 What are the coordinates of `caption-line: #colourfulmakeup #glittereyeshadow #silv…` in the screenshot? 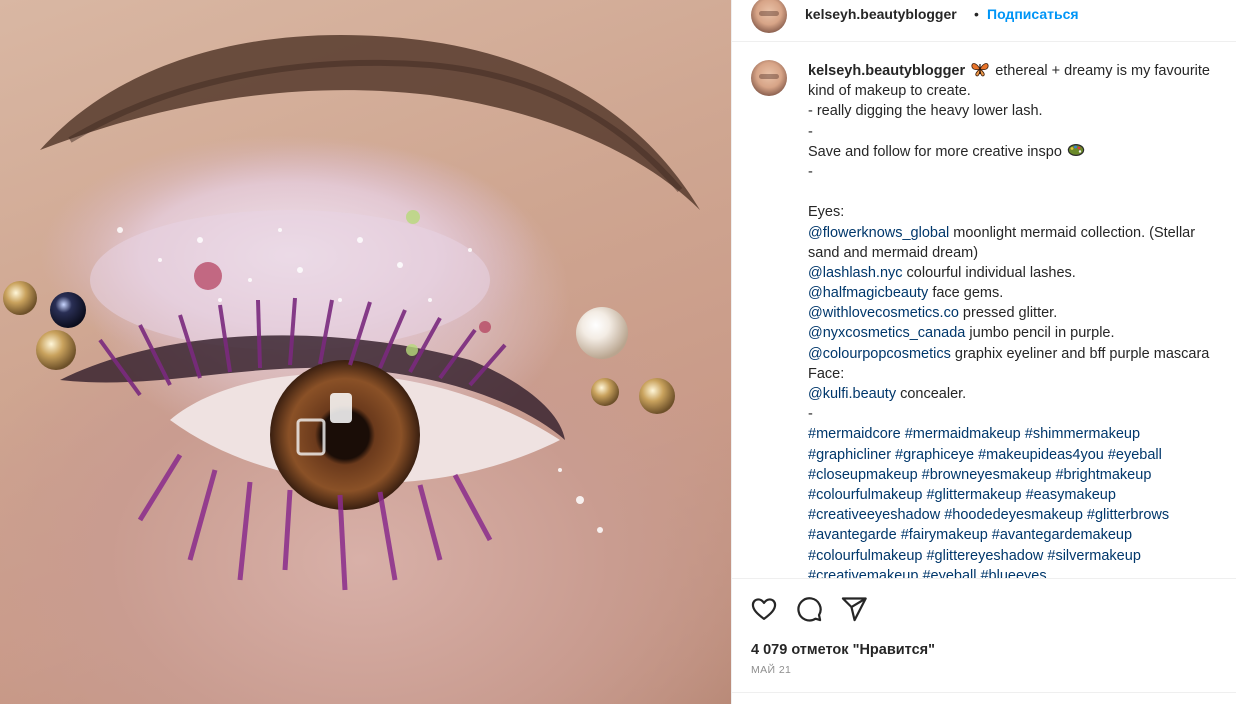 It's located at (1022, 556).